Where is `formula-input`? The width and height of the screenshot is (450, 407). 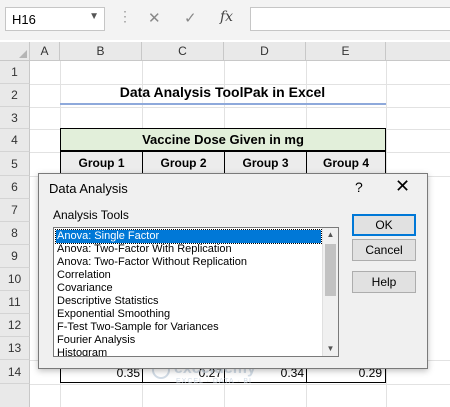 formula-input is located at coordinates (350, 19).